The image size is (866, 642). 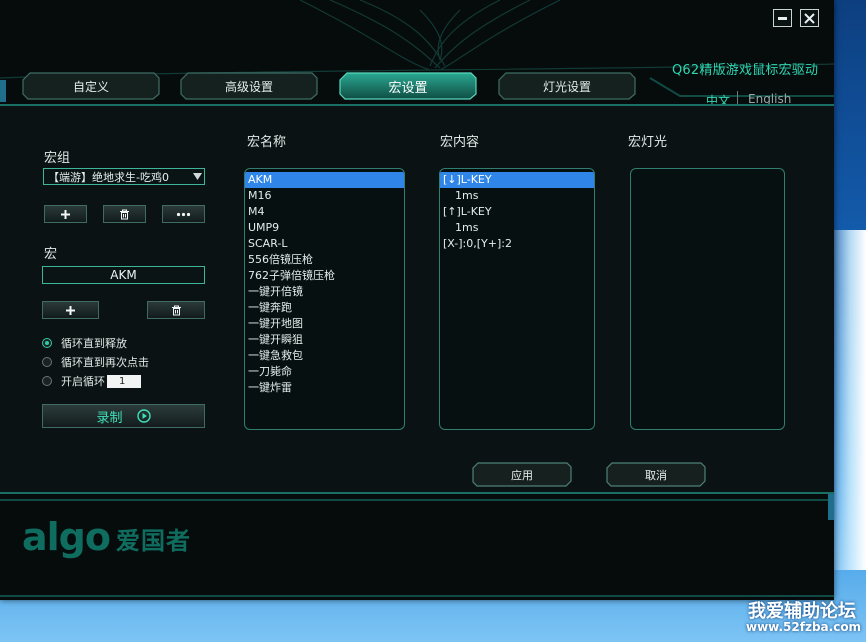 What do you see at coordinates (804, 627) in the screenshot?
I see `forum-watermark-url: www.52fzba.com` at bounding box center [804, 627].